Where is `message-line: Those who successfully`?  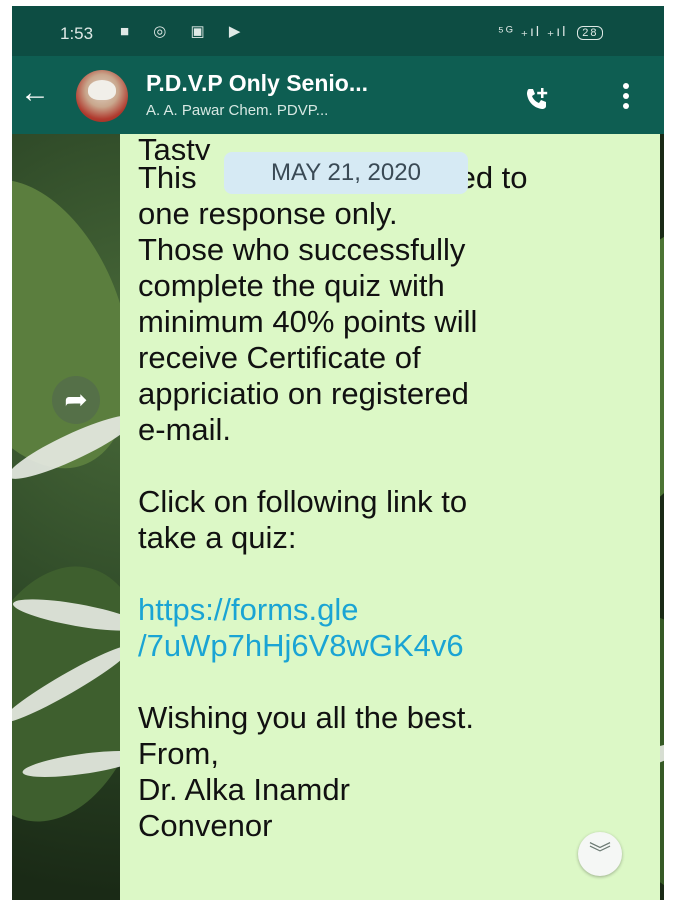 message-line: Those who successfully is located at coordinates (302, 249).